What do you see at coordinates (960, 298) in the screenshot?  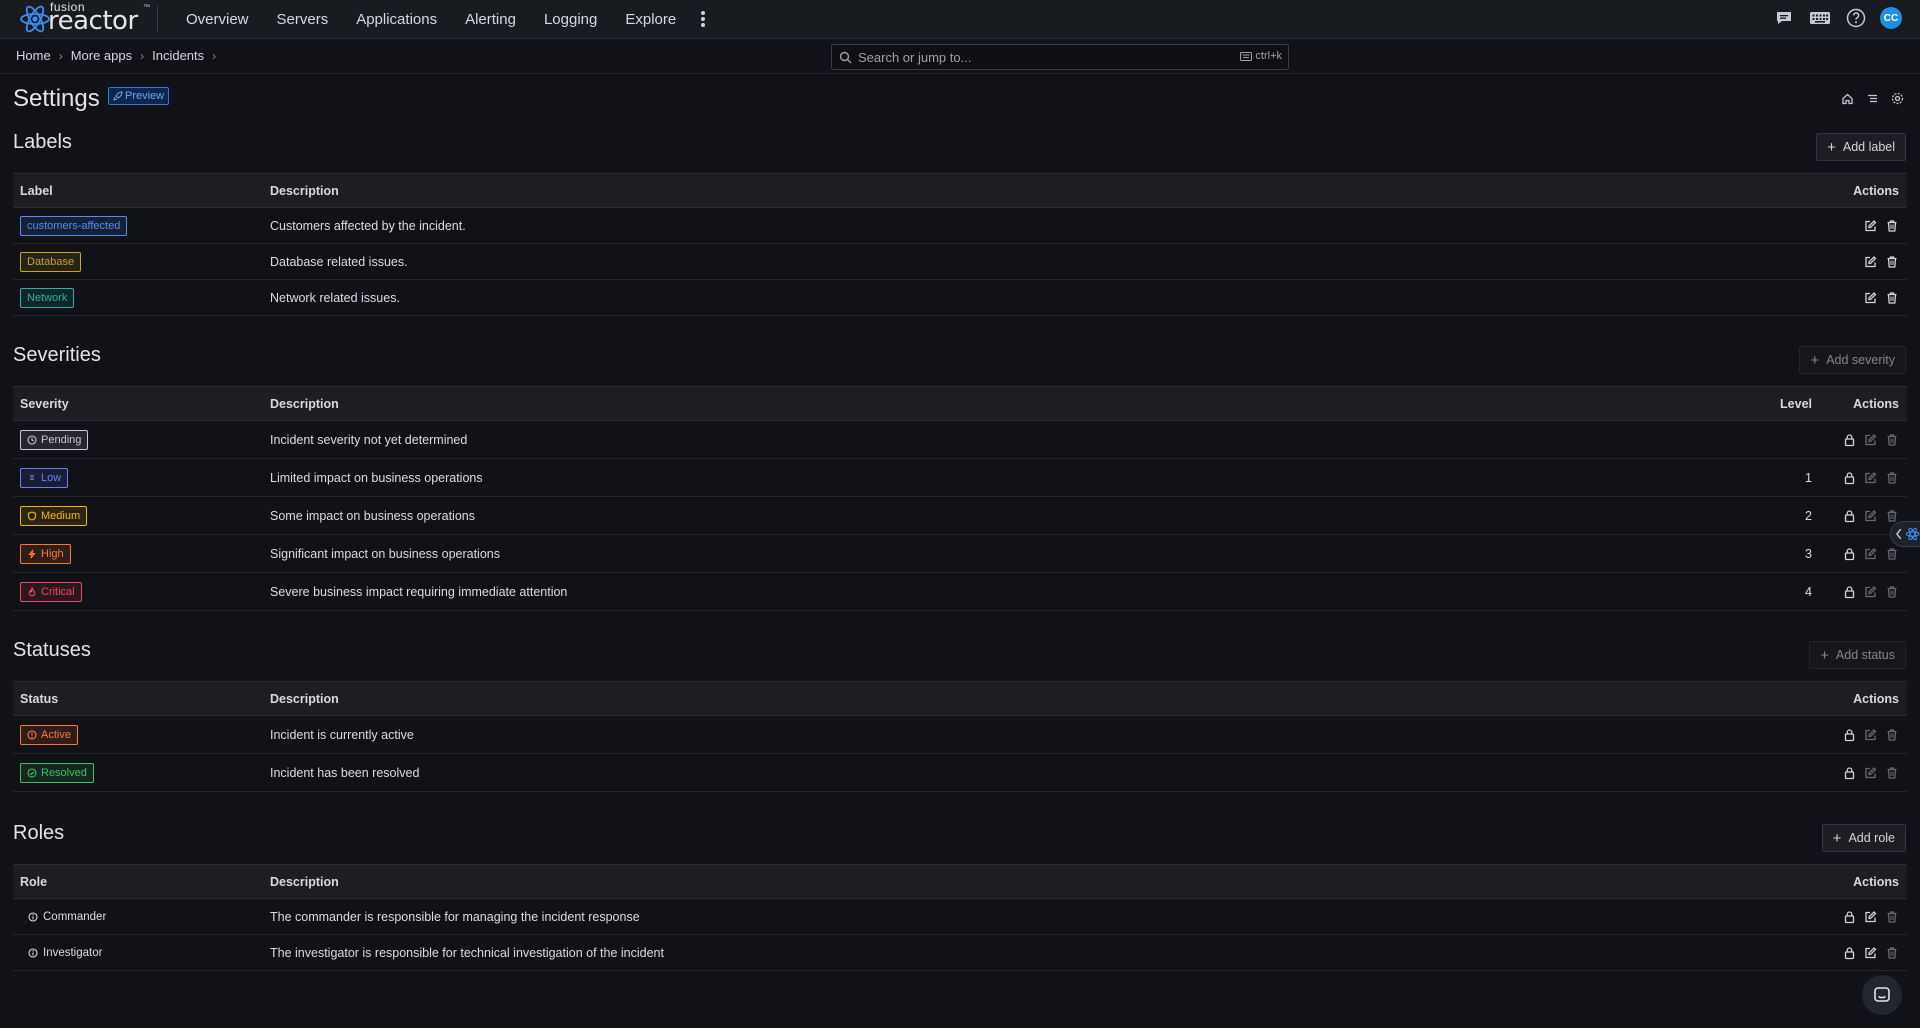 I see `table-row: Network Network related issues.` at bounding box center [960, 298].